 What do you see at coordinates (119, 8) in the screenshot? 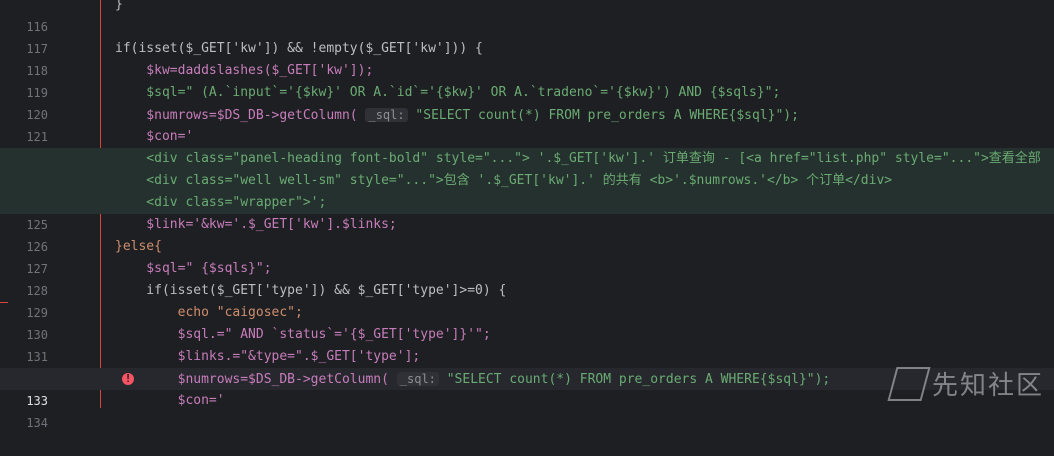
I see `code-text: }` at bounding box center [119, 8].